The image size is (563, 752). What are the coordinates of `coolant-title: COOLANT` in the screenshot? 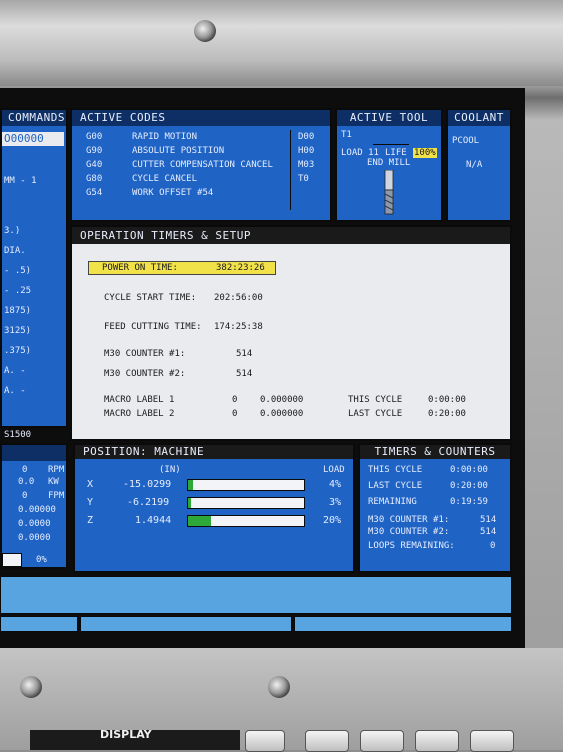 It's located at (479, 118).